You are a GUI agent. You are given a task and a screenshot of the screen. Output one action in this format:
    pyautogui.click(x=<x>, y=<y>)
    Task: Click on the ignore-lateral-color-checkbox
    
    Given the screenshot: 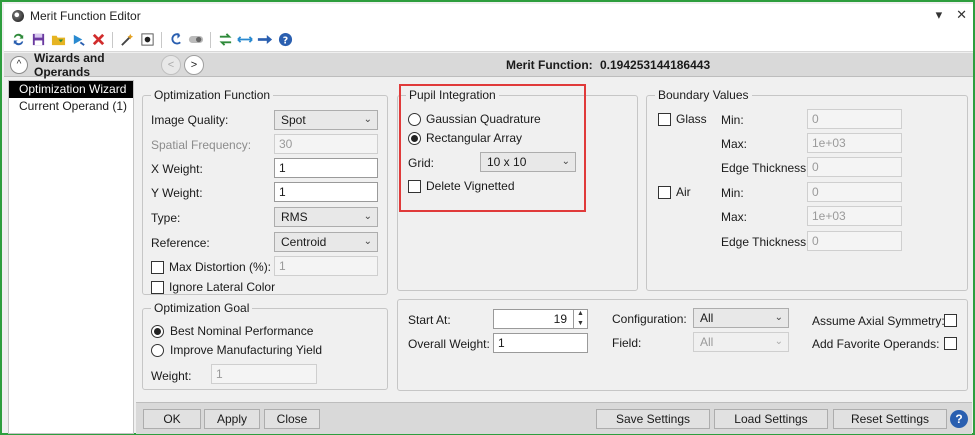 What is the action you would take?
    pyautogui.click(x=157, y=287)
    